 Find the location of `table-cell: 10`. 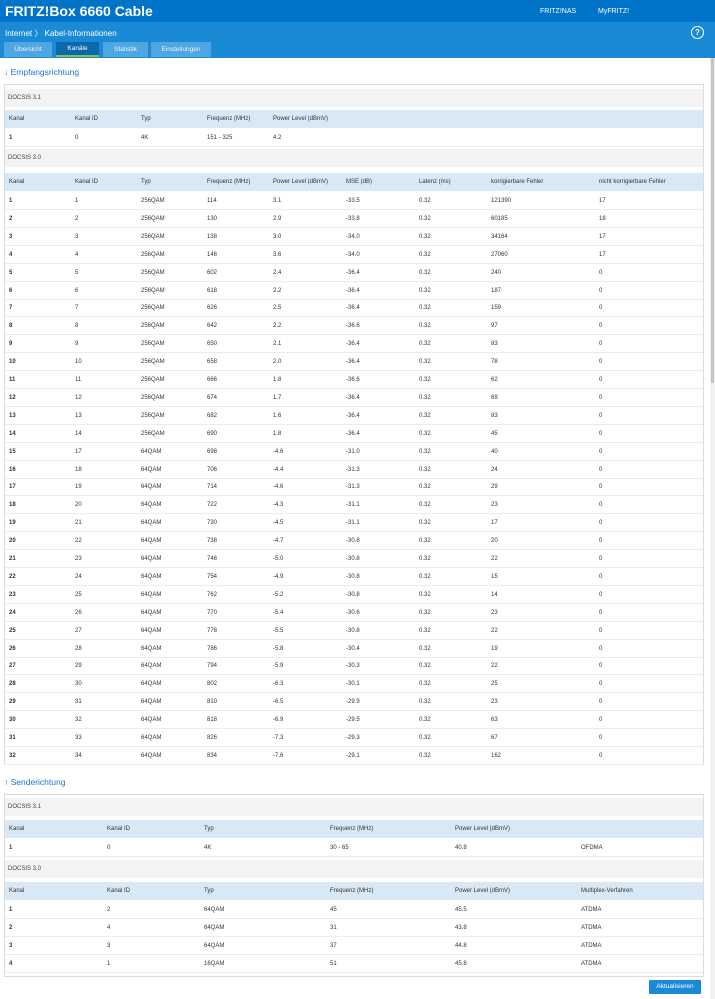

table-cell: 10 is located at coordinates (12, 362).